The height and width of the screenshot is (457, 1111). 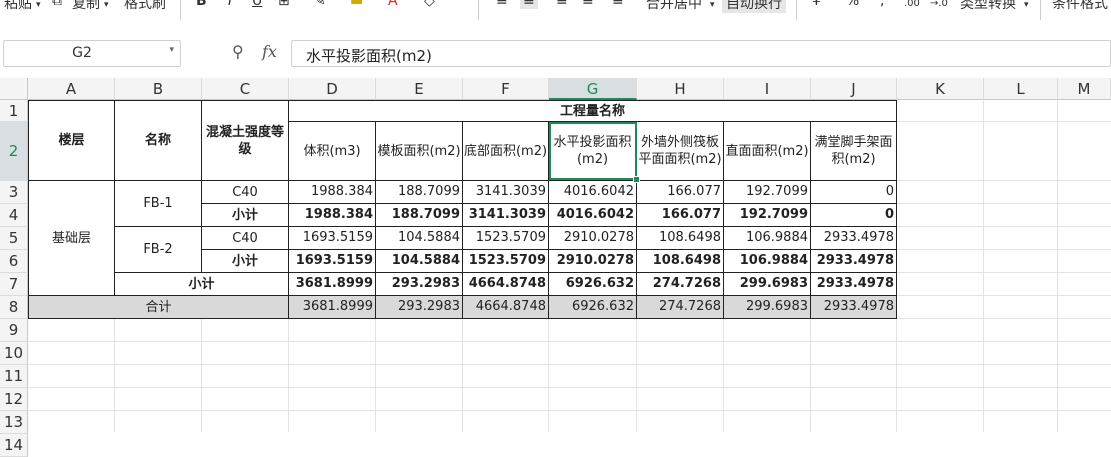 I want to click on align-right-icon: ≡, so click(x=562, y=4).